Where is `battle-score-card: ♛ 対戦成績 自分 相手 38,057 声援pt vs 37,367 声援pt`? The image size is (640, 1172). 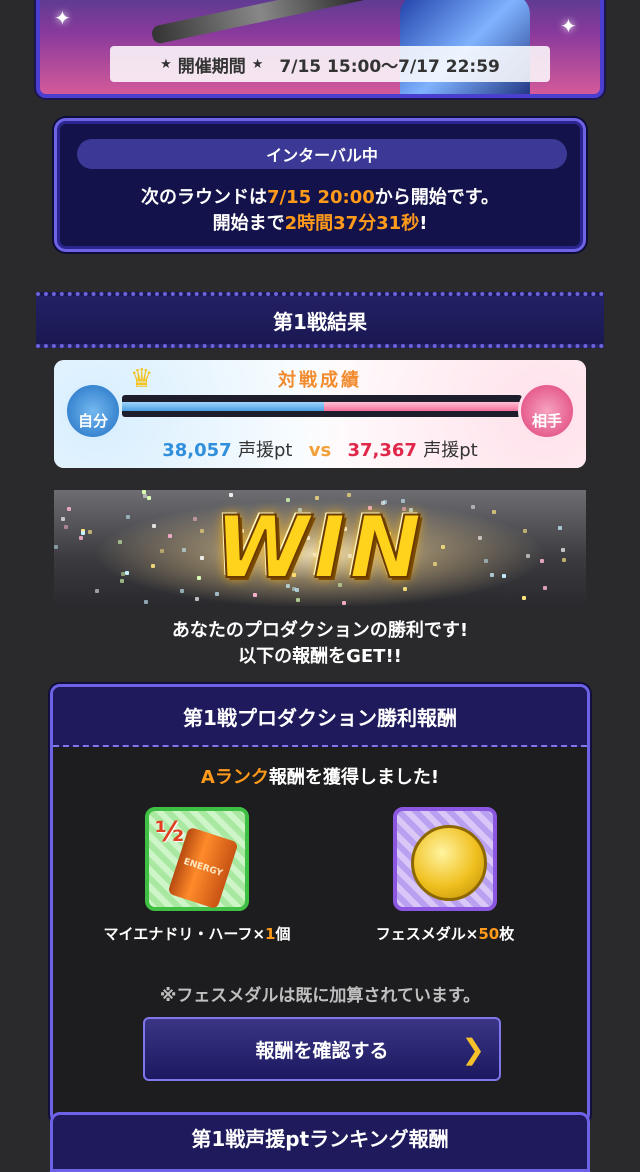 battle-score-card: ♛ 対戦成績 自分 相手 38,057 声援pt vs 37,367 声援pt is located at coordinates (320, 414).